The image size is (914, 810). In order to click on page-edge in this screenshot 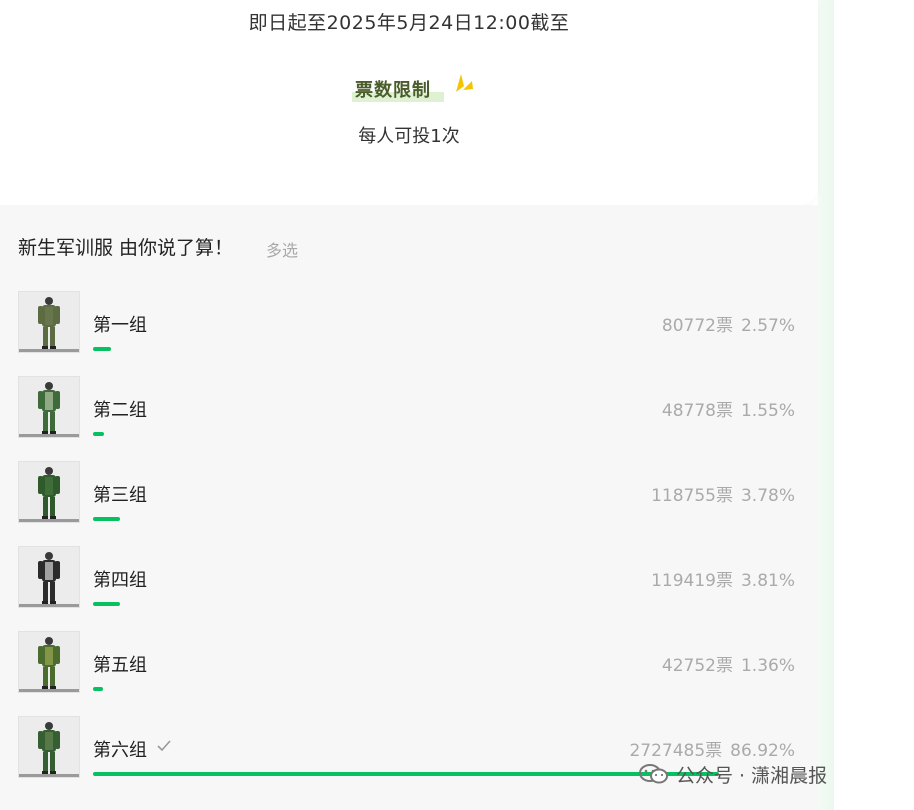, I will do `click(826, 405)`.